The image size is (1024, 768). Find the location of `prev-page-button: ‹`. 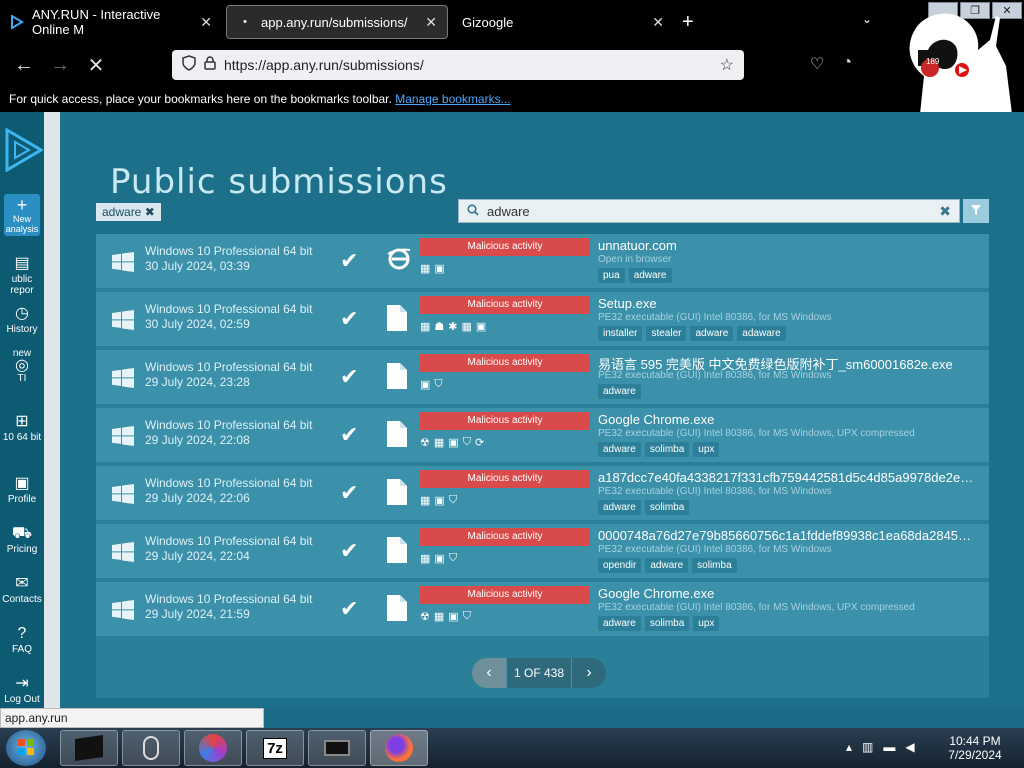

prev-page-button: ‹ is located at coordinates (489, 673).